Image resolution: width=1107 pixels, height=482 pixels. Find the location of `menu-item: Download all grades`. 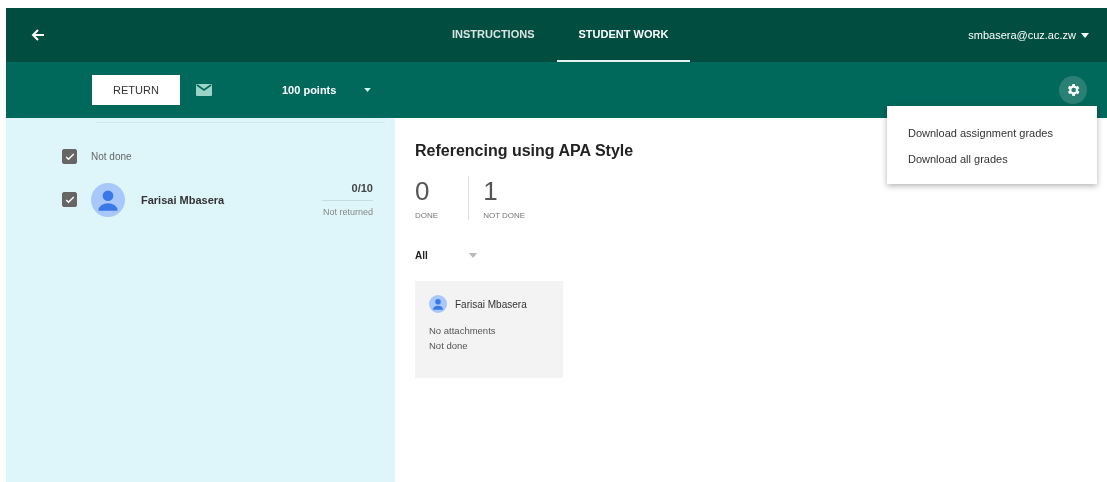

menu-item: Download all grades is located at coordinates (992, 159).